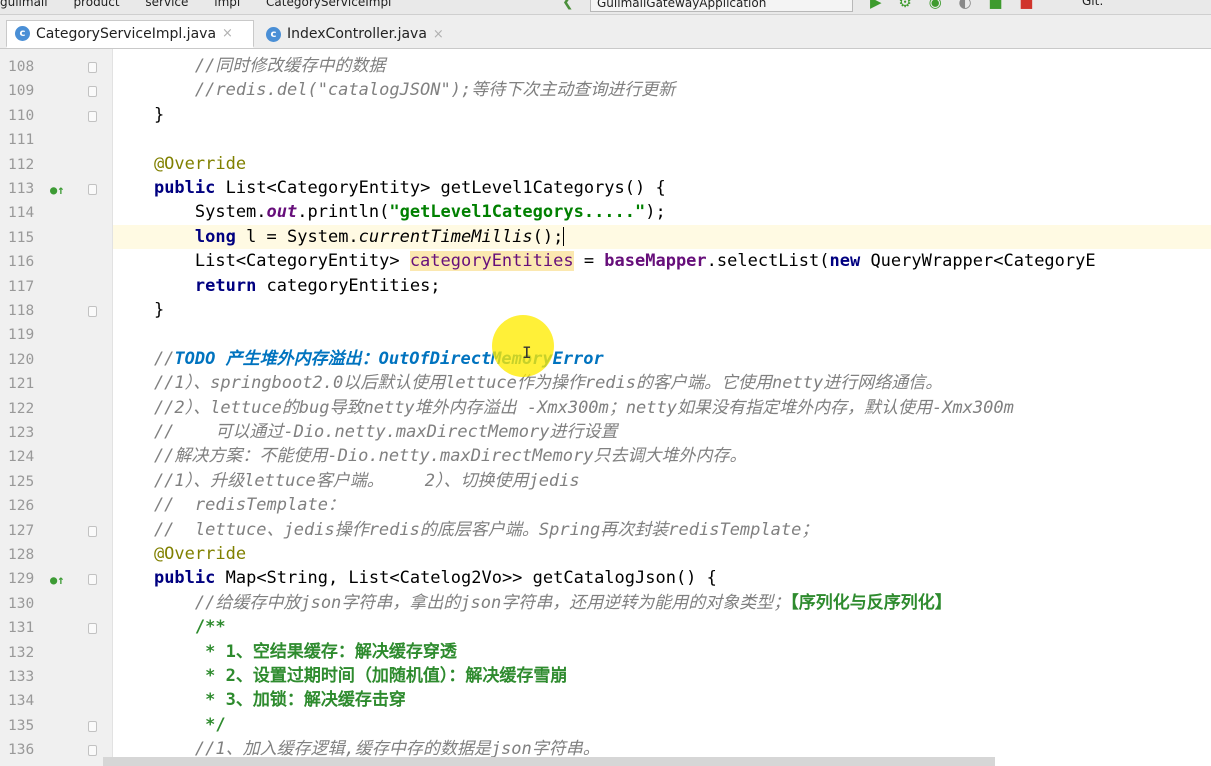 The image size is (1211, 766). Describe the element at coordinates (56, 727) in the screenshot. I see `gutter-row: 135` at that location.